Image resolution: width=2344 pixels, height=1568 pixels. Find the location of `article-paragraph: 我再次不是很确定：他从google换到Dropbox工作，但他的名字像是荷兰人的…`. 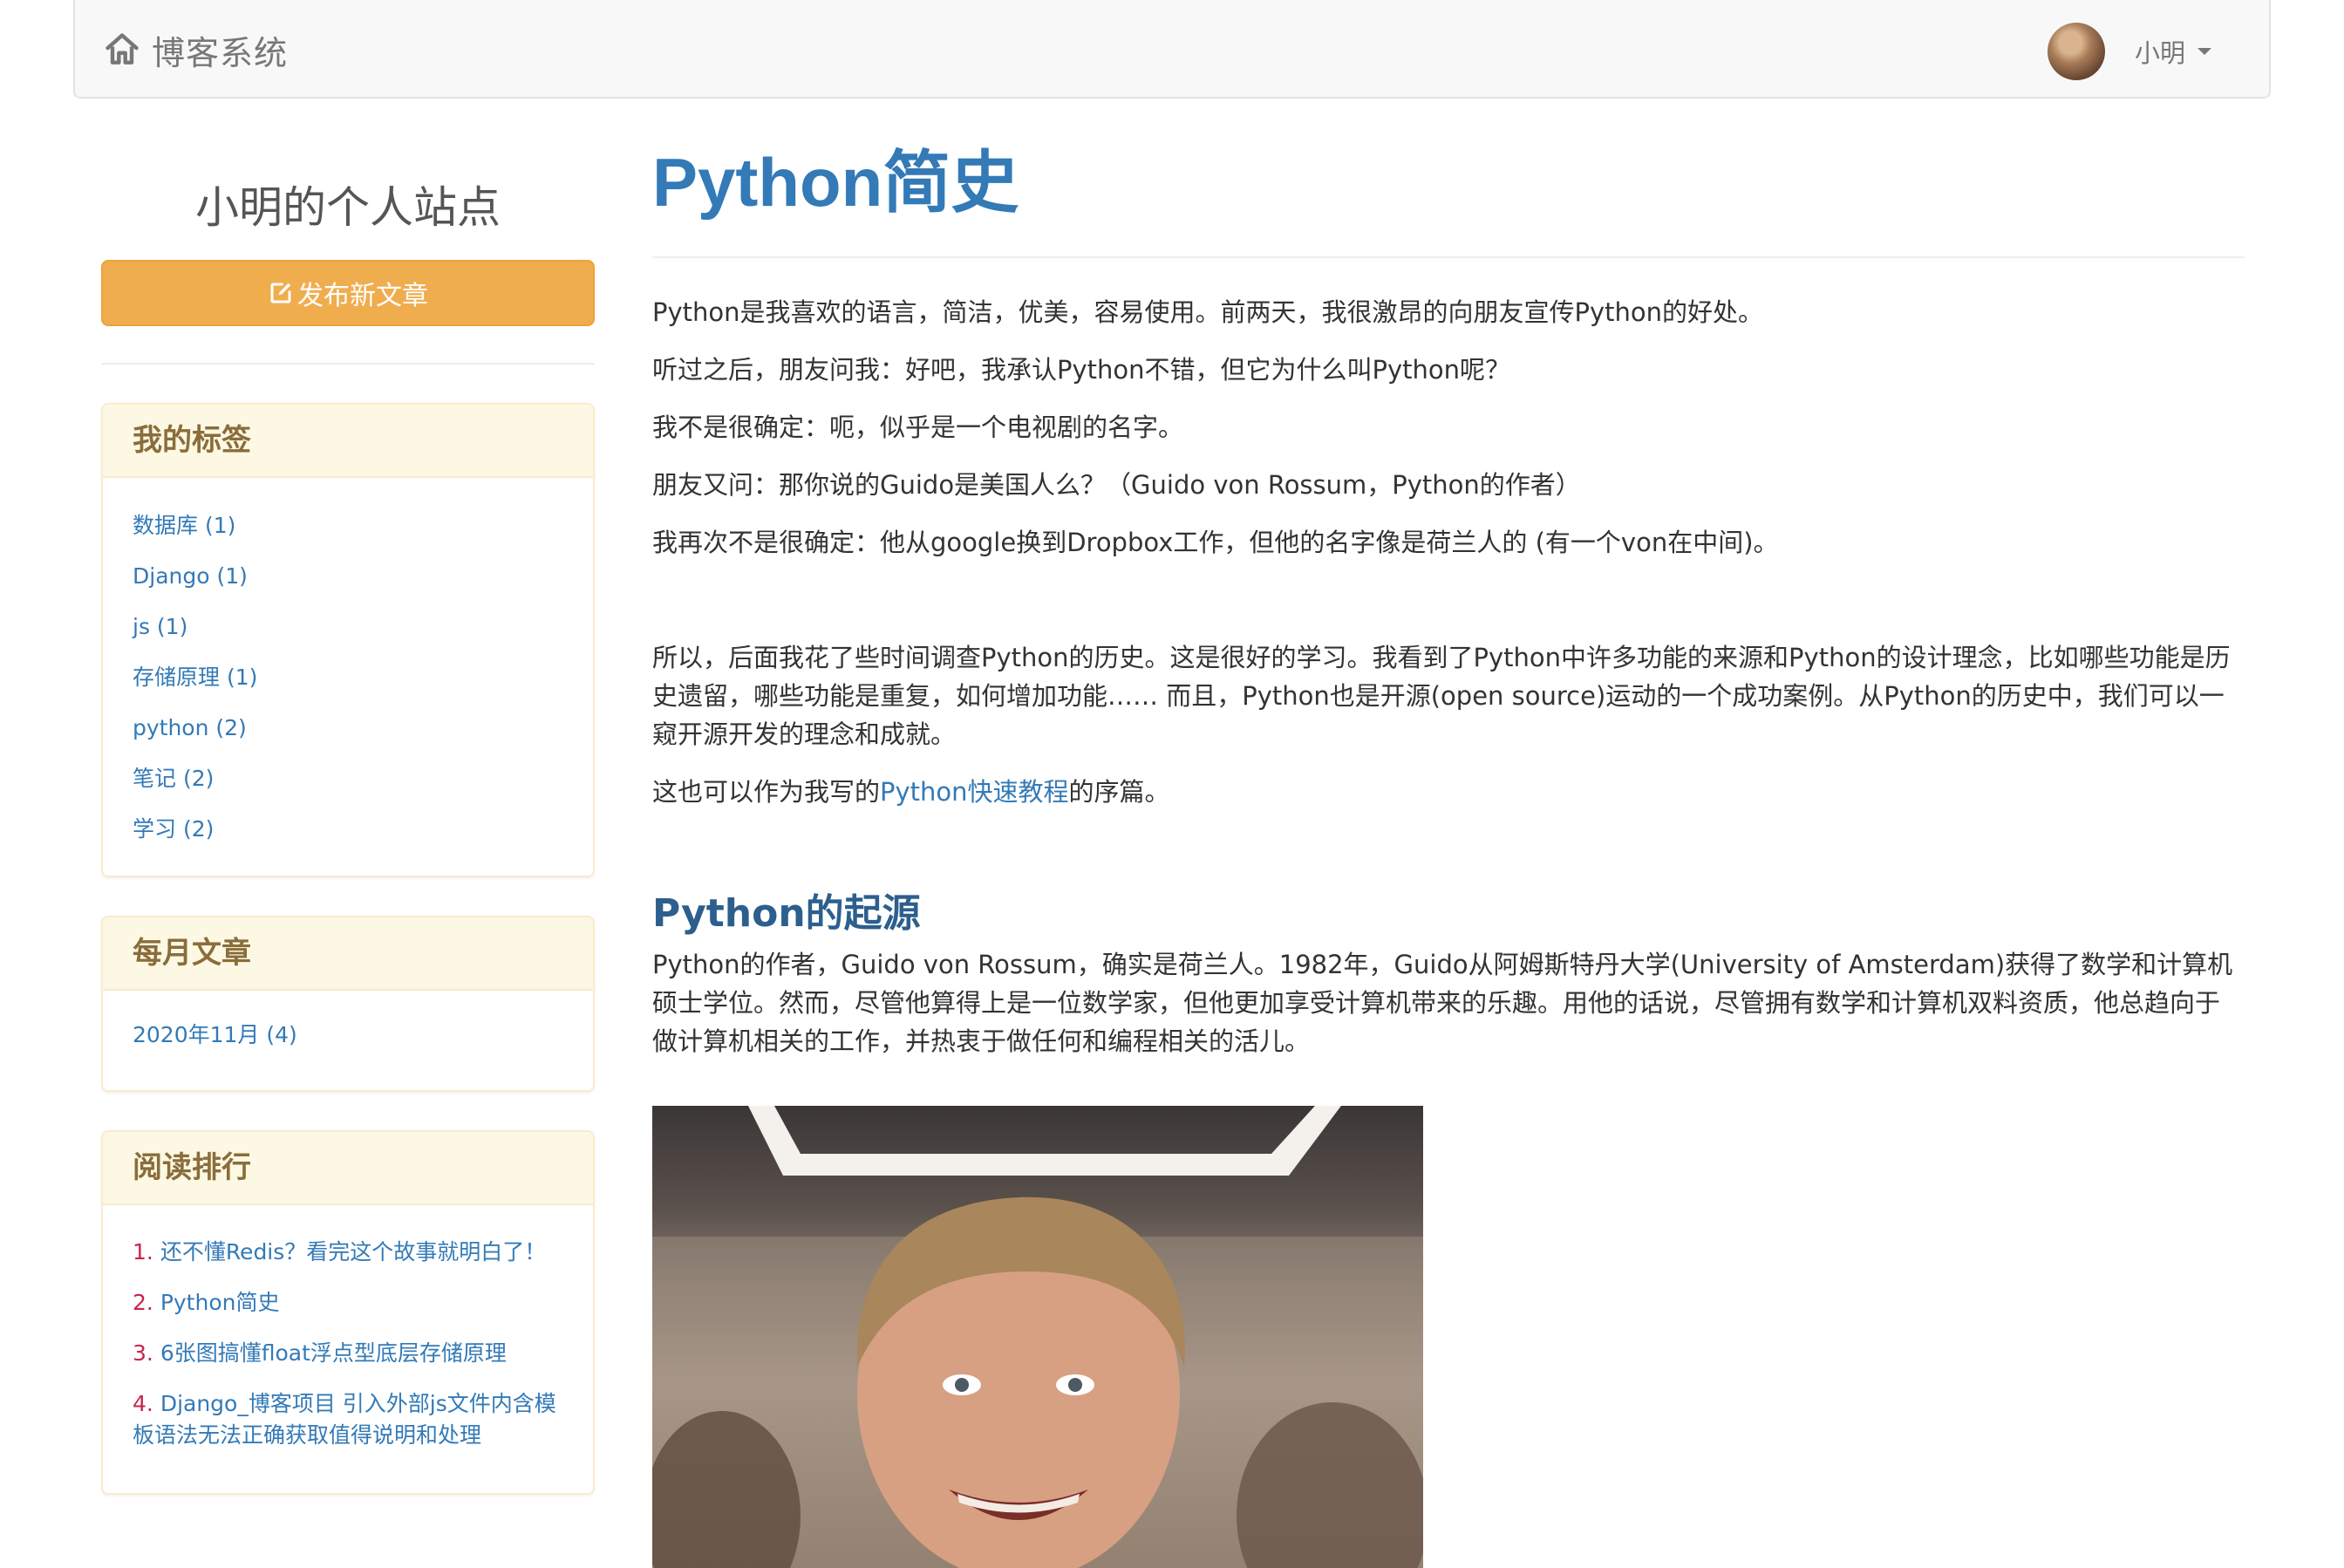

article-paragraph: 我再次不是很确定：他从google换到Dropbox工作，但他的名字像是荷兰人的… is located at coordinates (1215, 542).